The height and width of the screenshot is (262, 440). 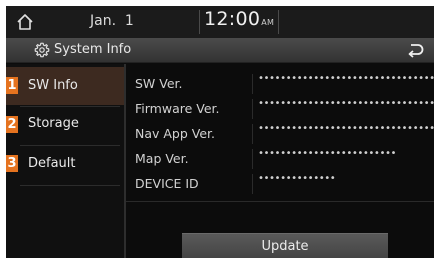 What do you see at coordinates (327, 153) in the screenshot?
I see `info-value: •••••••••••••••••••••••••` at bounding box center [327, 153].